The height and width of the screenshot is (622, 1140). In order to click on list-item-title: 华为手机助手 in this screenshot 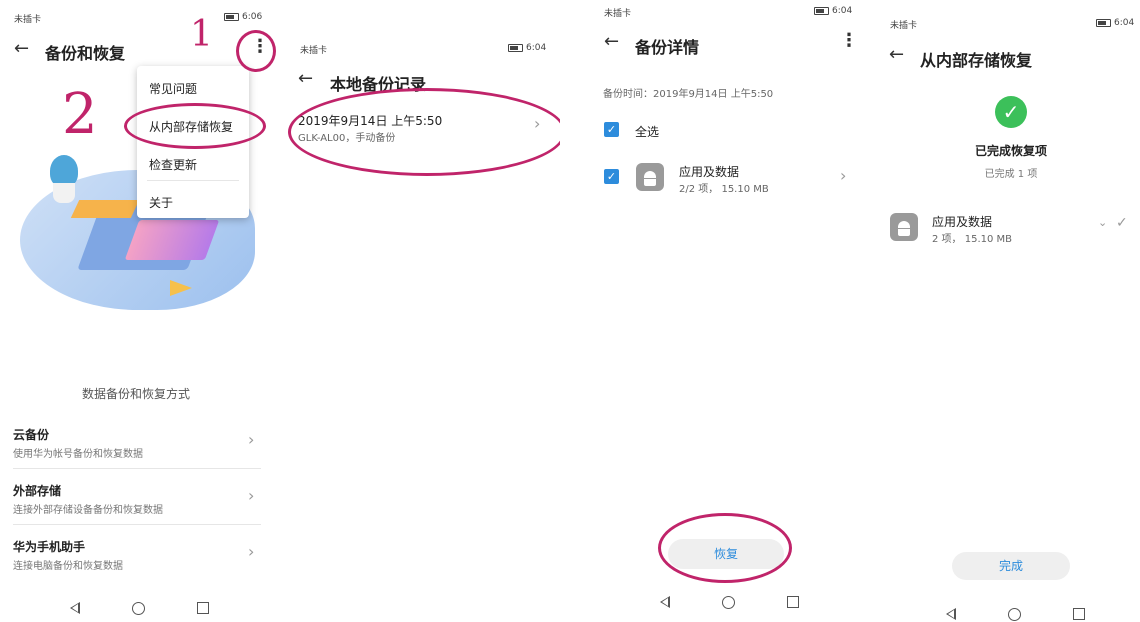, I will do `click(49, 547)`.